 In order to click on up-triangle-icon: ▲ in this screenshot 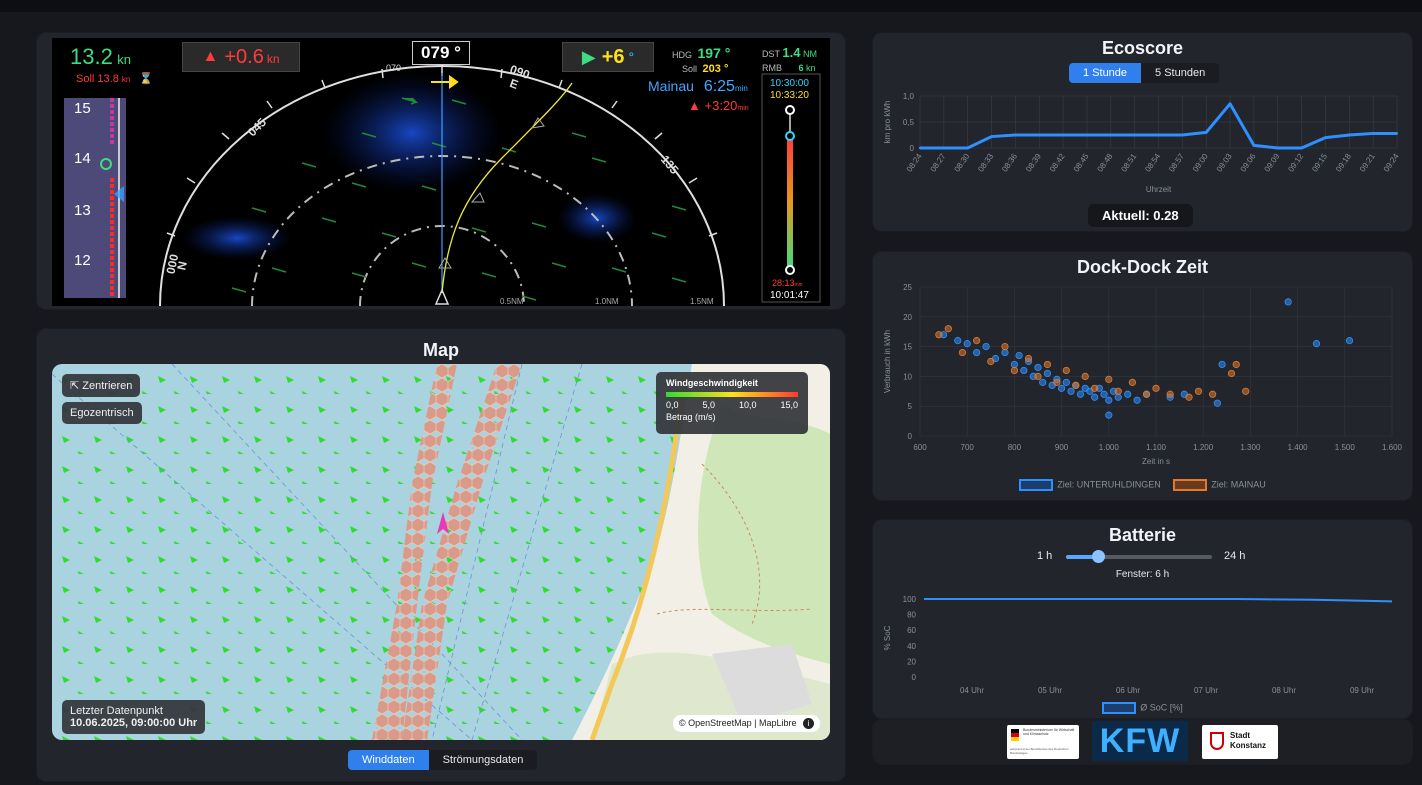, I will do `click(694, 105)`.